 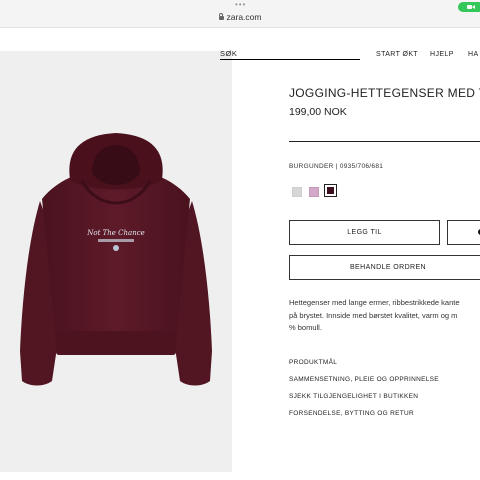 I want to click on swatch-burgundy-selected, so click(x=330, y=190).